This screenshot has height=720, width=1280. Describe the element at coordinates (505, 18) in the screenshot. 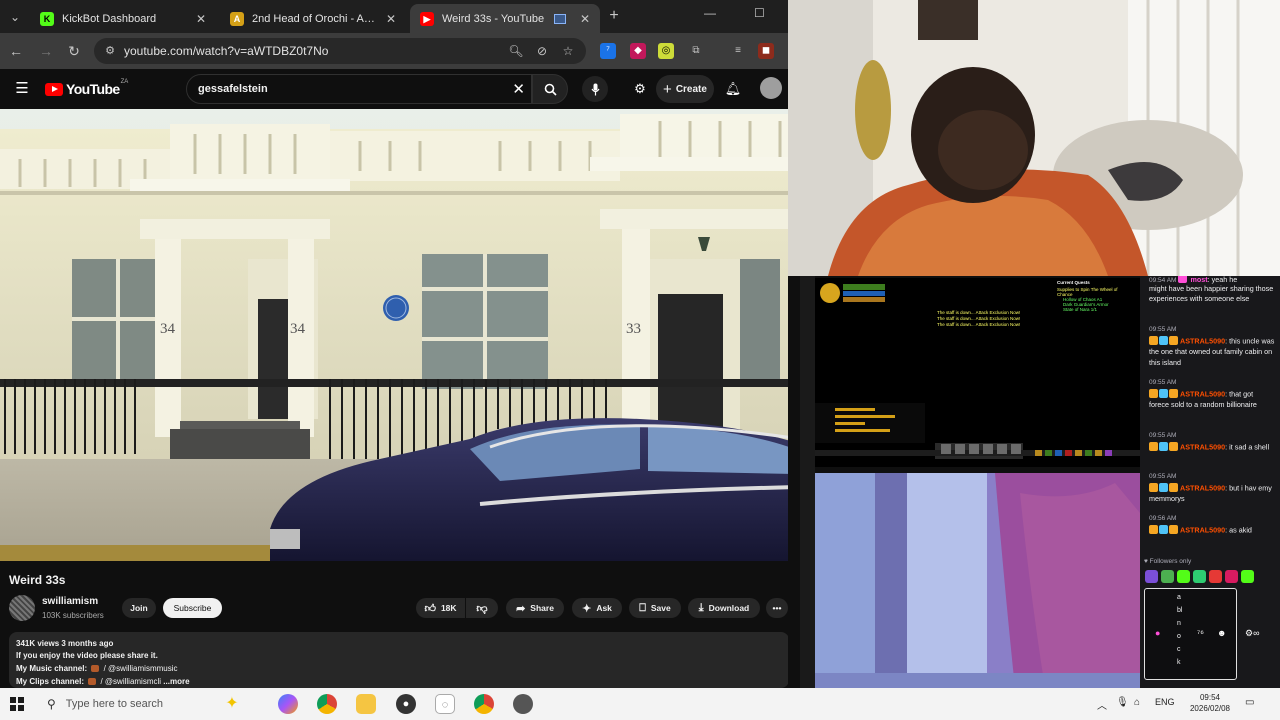

I see `tab-youtube: ▶ Weird 33s - YouTube ✕` at that location.